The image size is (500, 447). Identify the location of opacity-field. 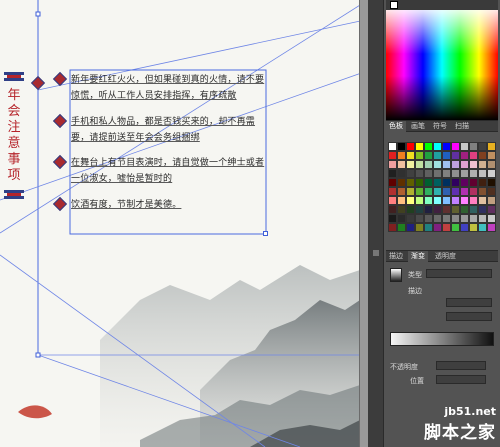
(461, 365).